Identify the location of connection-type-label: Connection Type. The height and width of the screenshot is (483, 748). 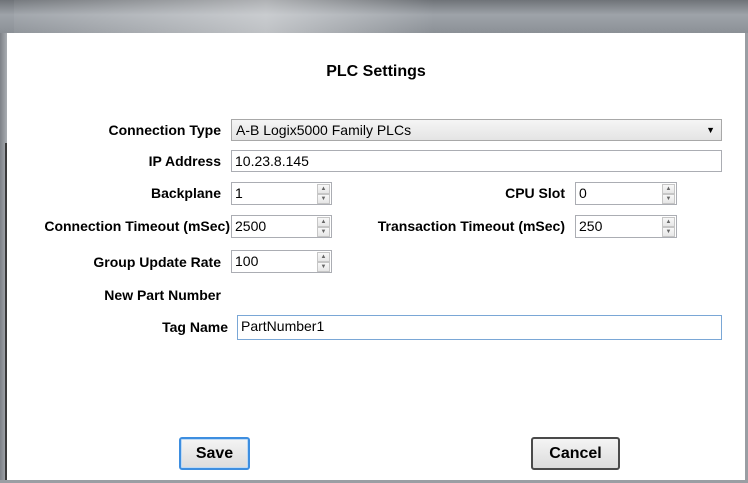
(164, 130).